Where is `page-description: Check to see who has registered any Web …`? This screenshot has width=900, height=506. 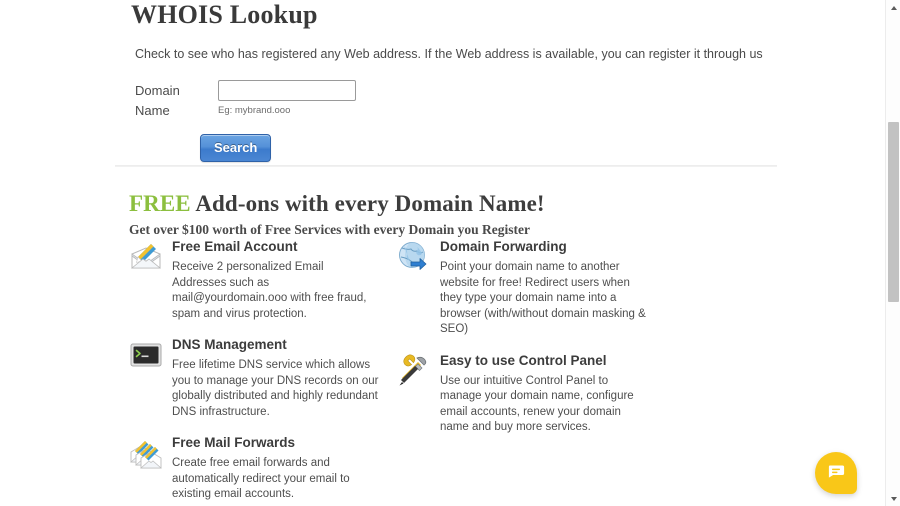 page-description: Check to see who has registered any Web … is located at coordinates (449, 54).